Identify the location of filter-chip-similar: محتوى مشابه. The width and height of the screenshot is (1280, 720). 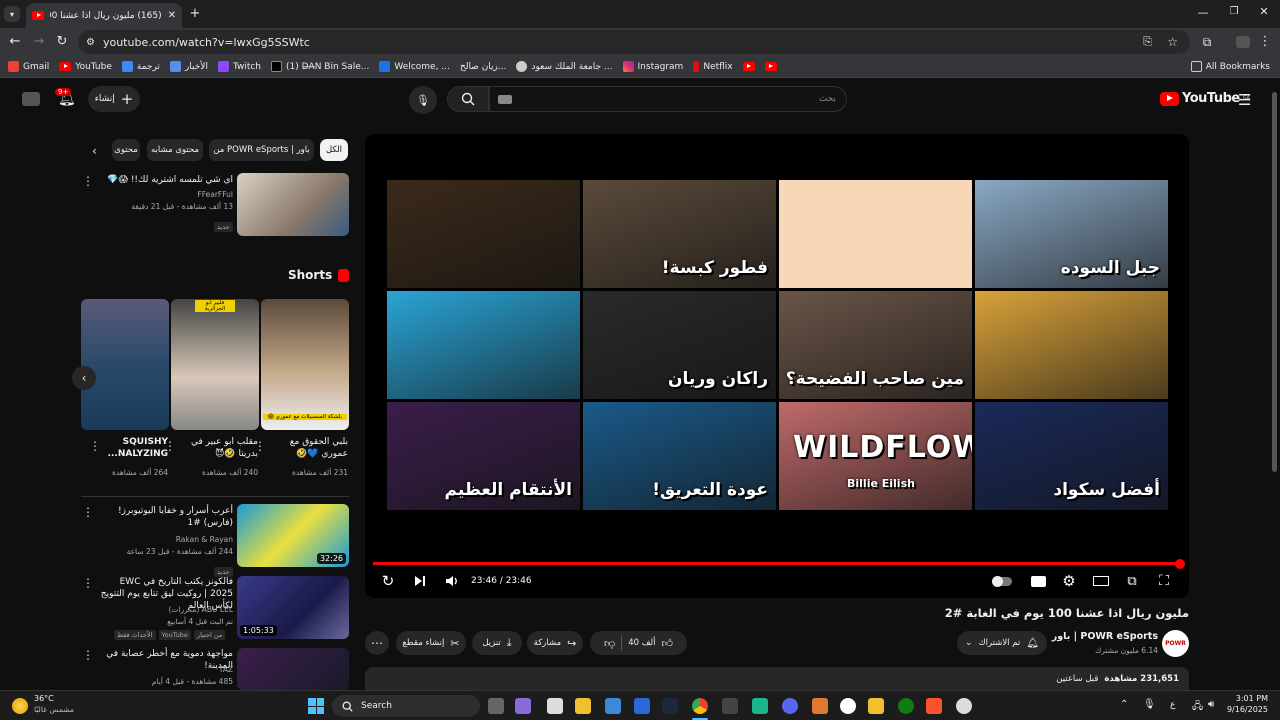
(175, 150).